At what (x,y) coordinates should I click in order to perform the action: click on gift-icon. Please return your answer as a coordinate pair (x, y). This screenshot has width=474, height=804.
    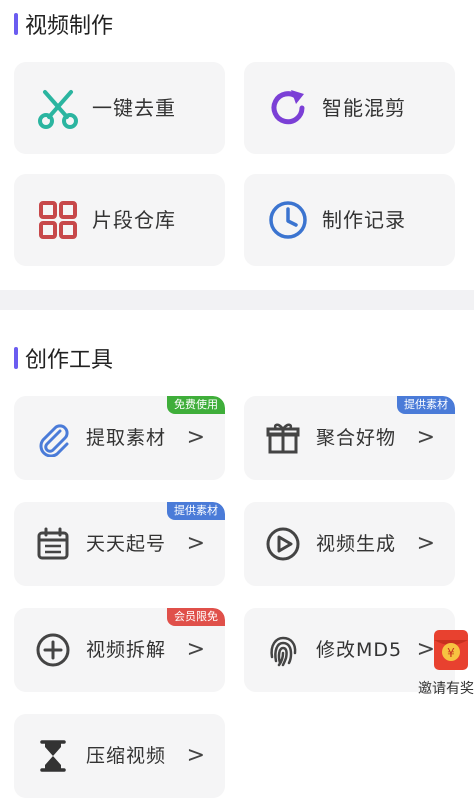
    Looking at the image, I should click on (283, 438).